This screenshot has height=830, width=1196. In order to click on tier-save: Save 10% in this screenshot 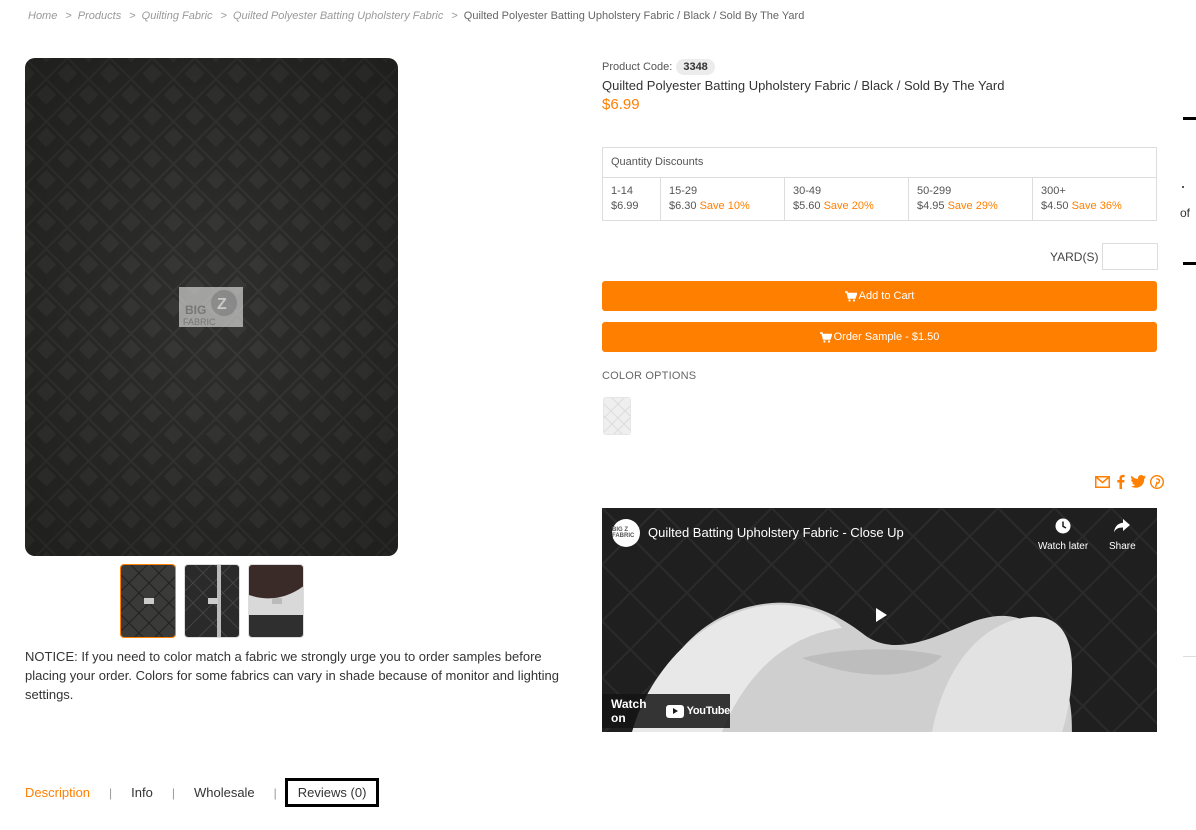, I will do `click(724, 206)`.